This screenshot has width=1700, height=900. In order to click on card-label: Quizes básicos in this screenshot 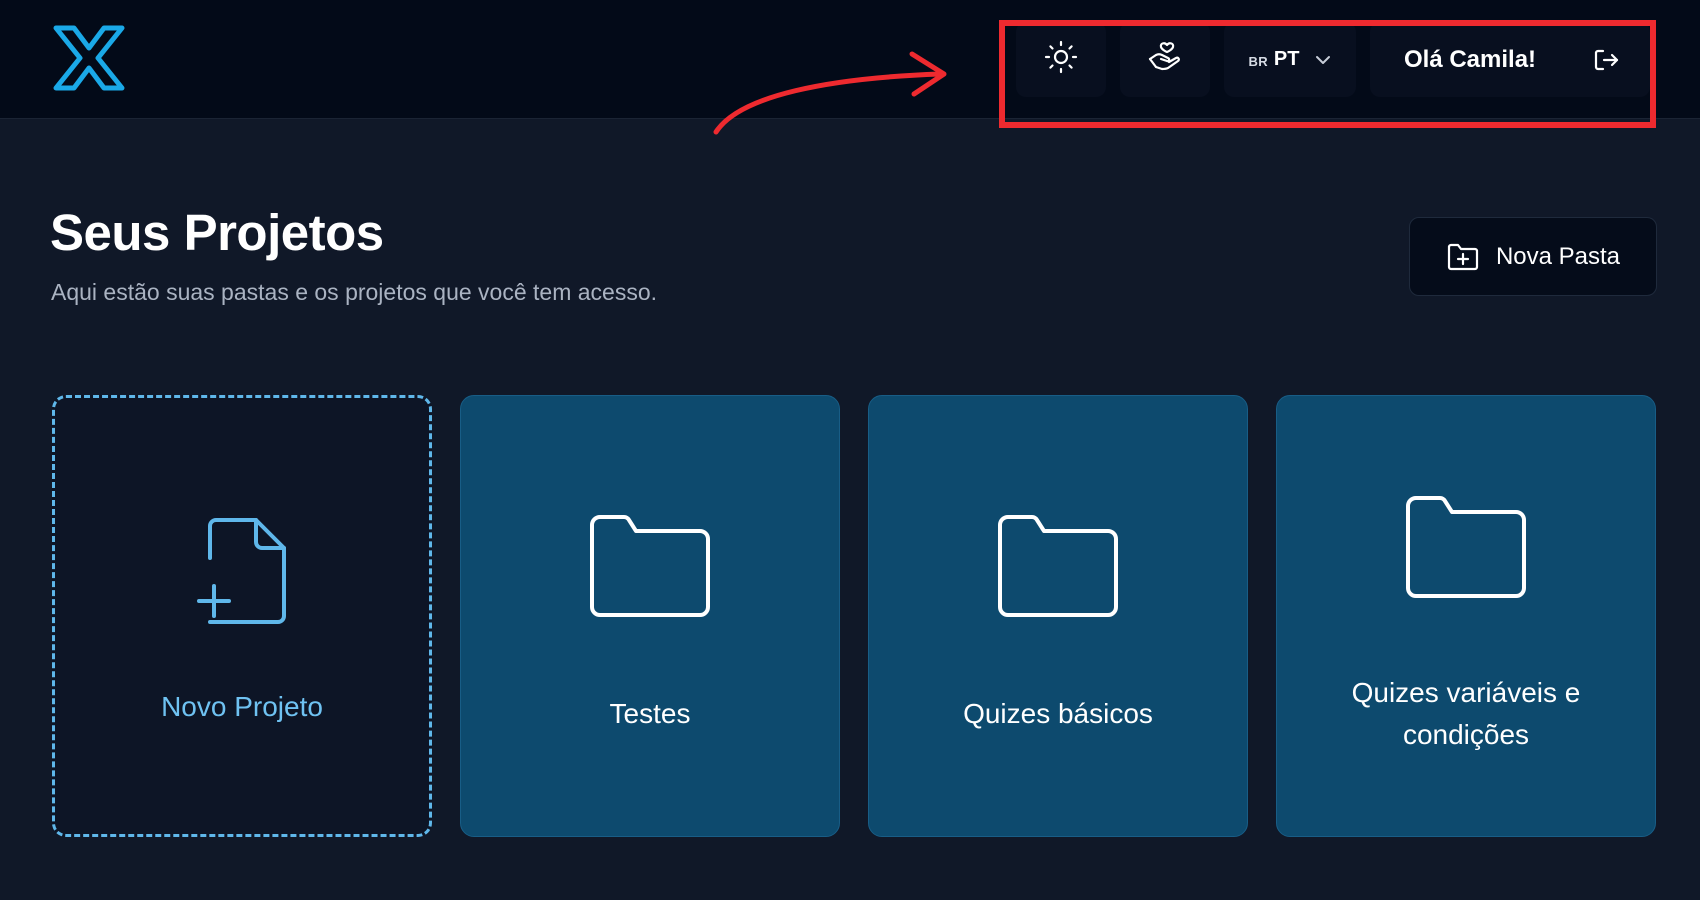, I will do `click(1058, 713)`.